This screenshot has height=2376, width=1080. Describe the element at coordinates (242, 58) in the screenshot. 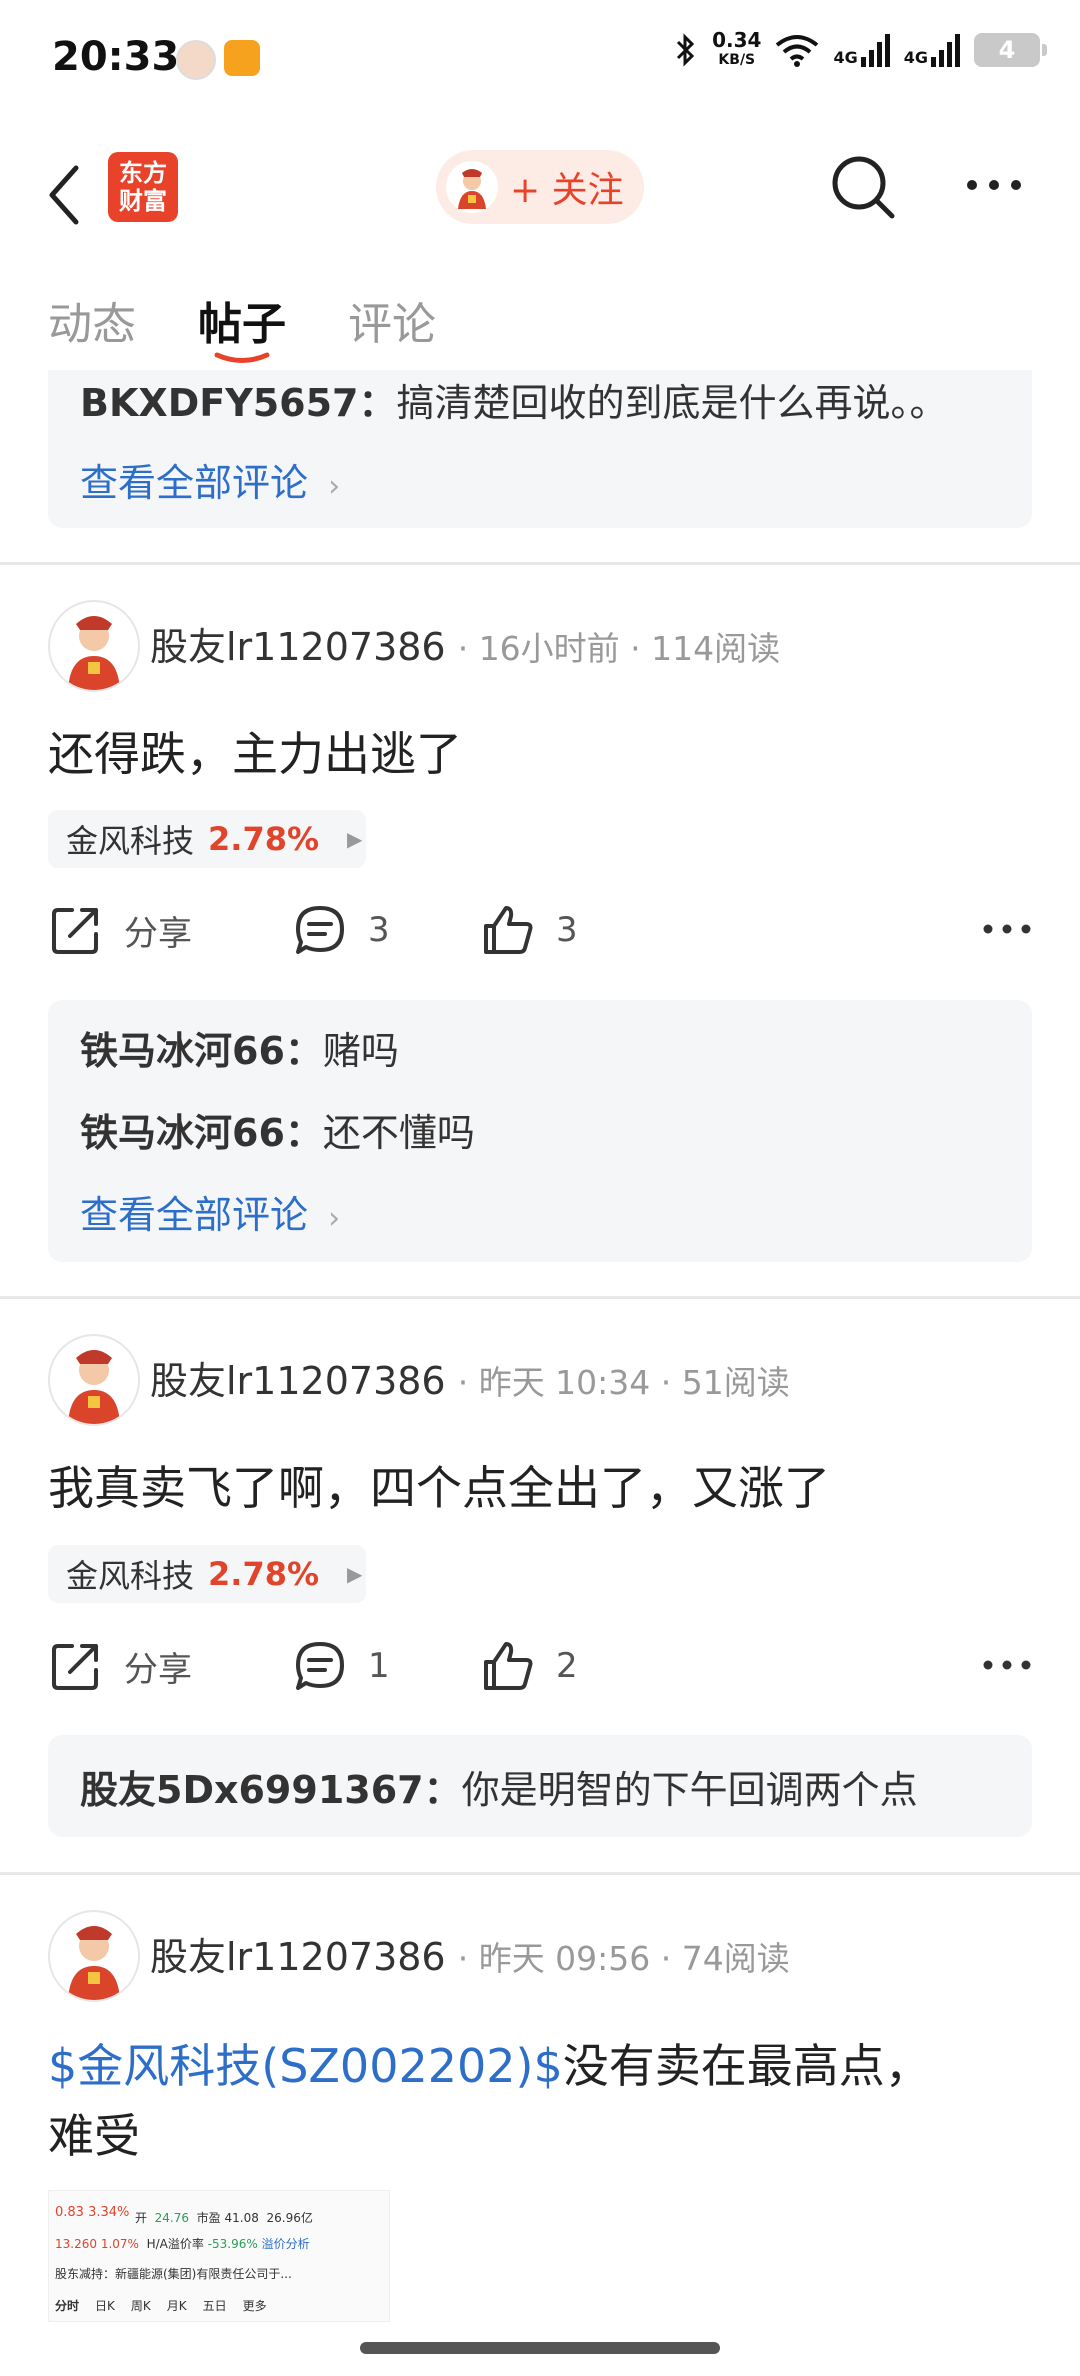

I see `notification-app-icon` at that location.